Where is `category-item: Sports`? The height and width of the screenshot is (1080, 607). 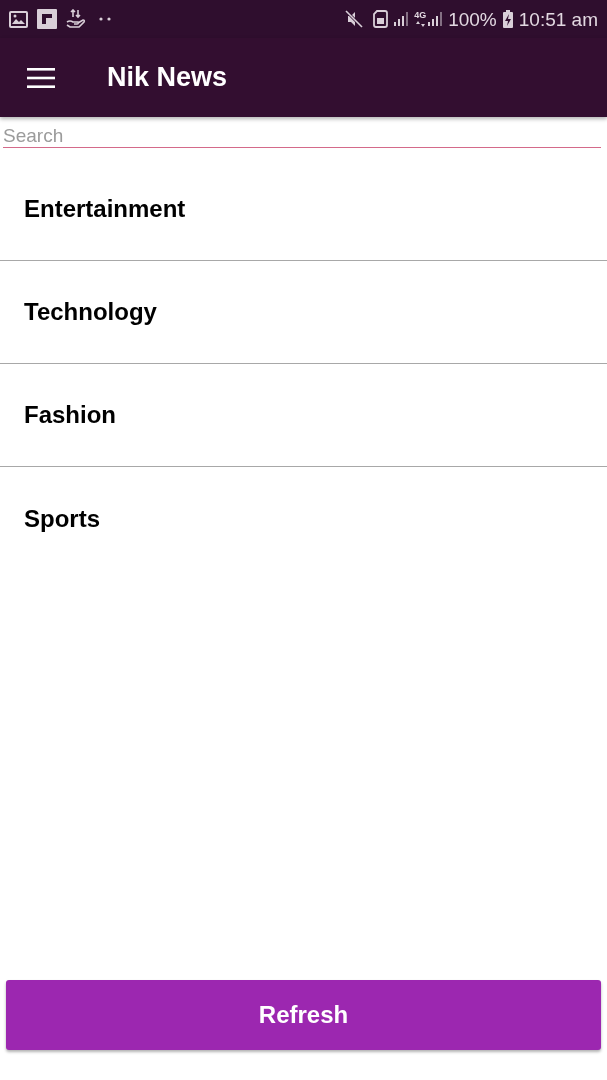 category-item: Sports is located at coordinates (303, 518).